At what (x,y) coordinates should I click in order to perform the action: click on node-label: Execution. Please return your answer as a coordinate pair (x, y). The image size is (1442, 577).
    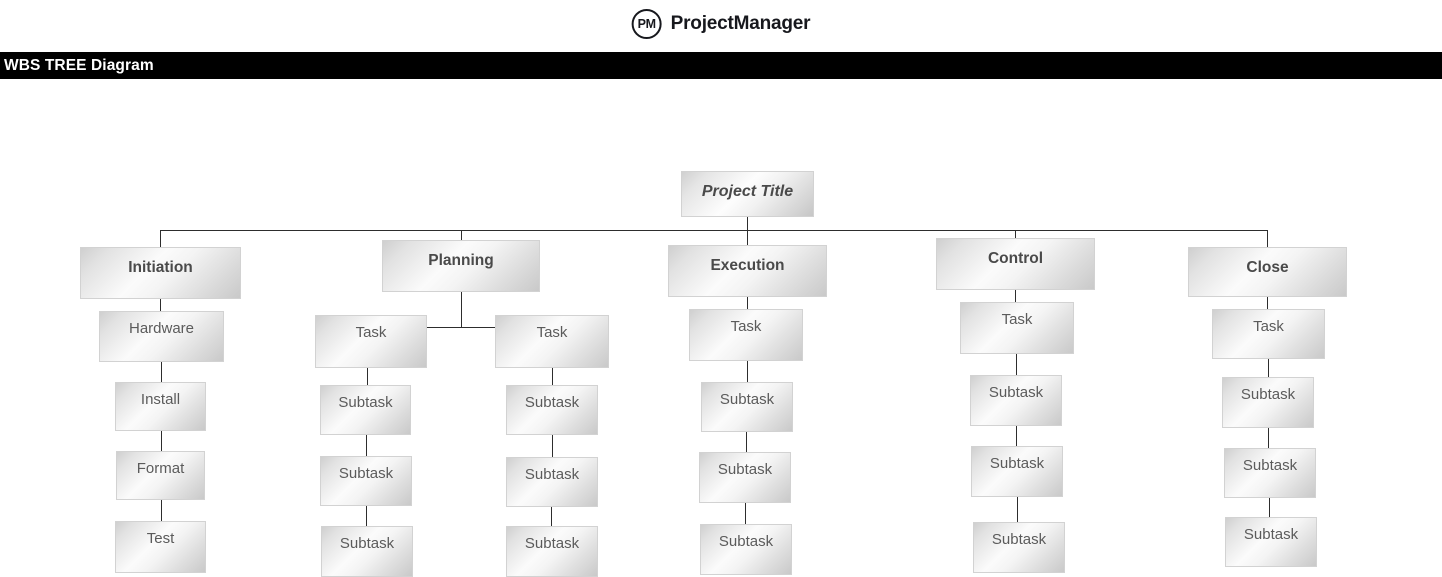
    Looking at the image, I should click on (747, 265).